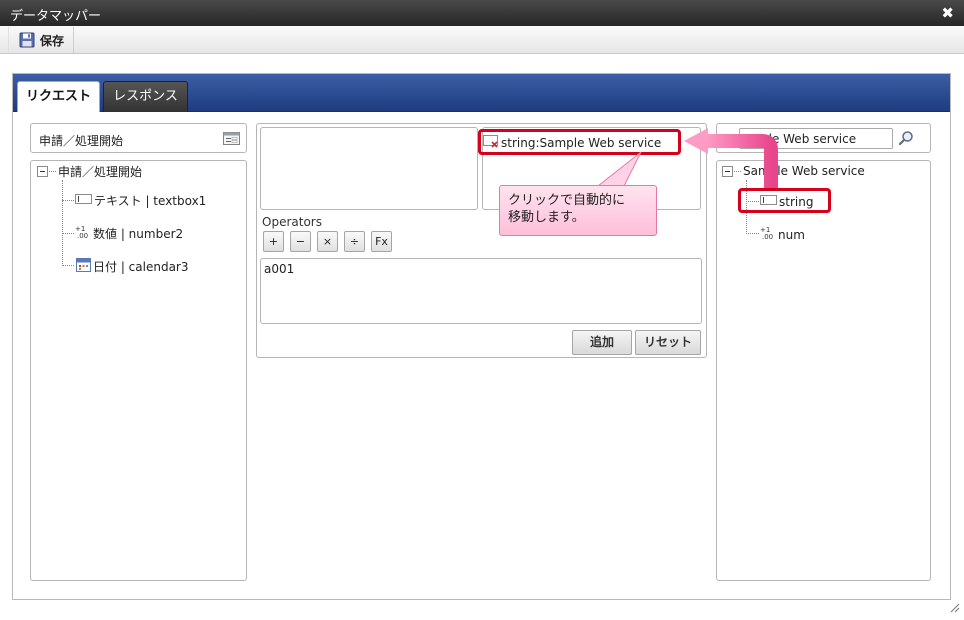  Describe the element at coordinates (381, 241) in the screenshot. I see `operator-function-button: Fx` at that location.